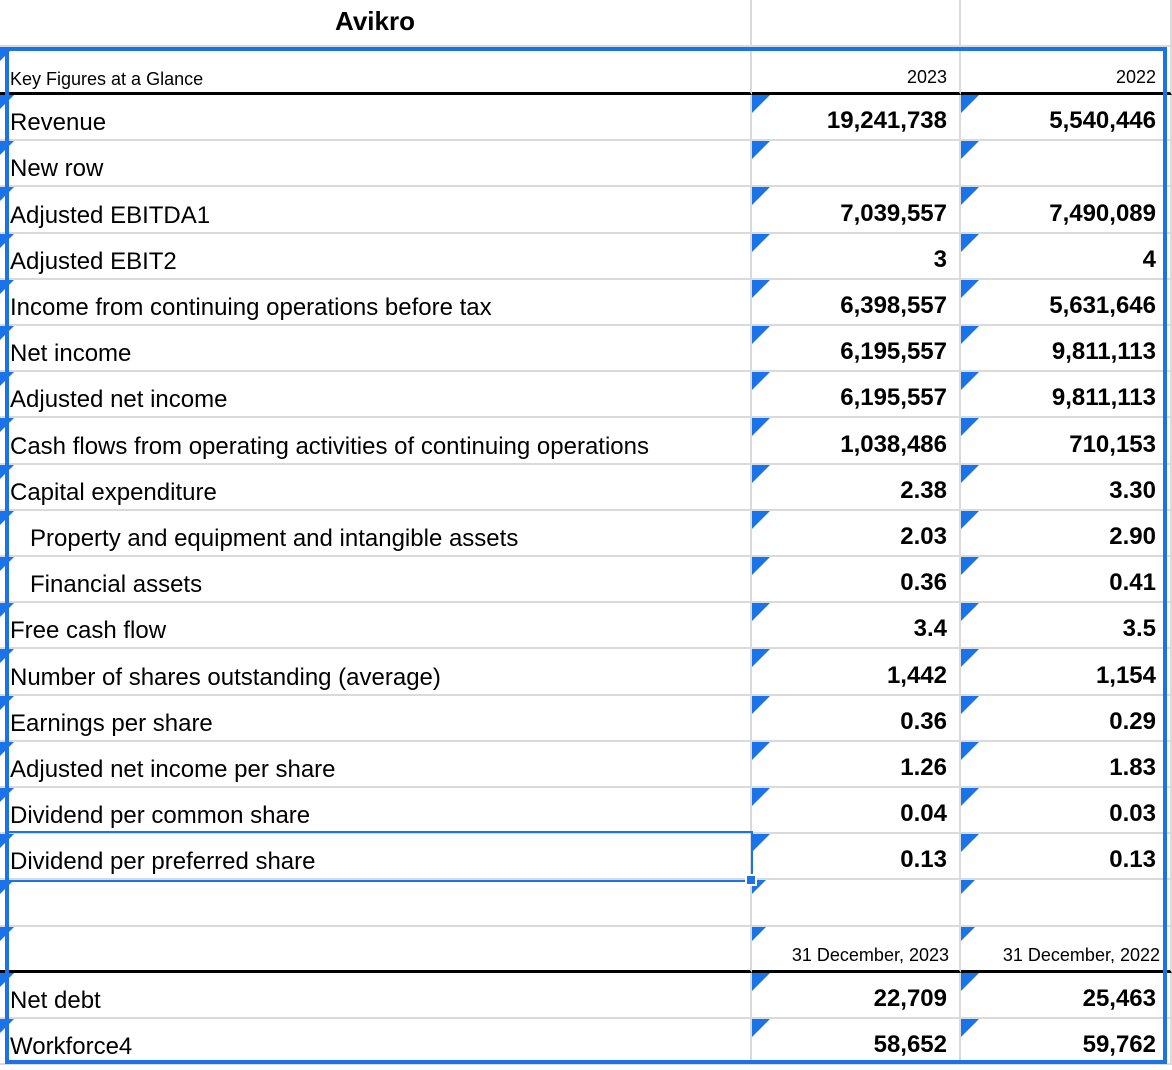 Image resolution: width=1172 pixels, height=1070 pixels. Describe the element at coordinates (856, 210) in the screenshot. I see `row-value-2023-cell: 7,039,557` at that location.